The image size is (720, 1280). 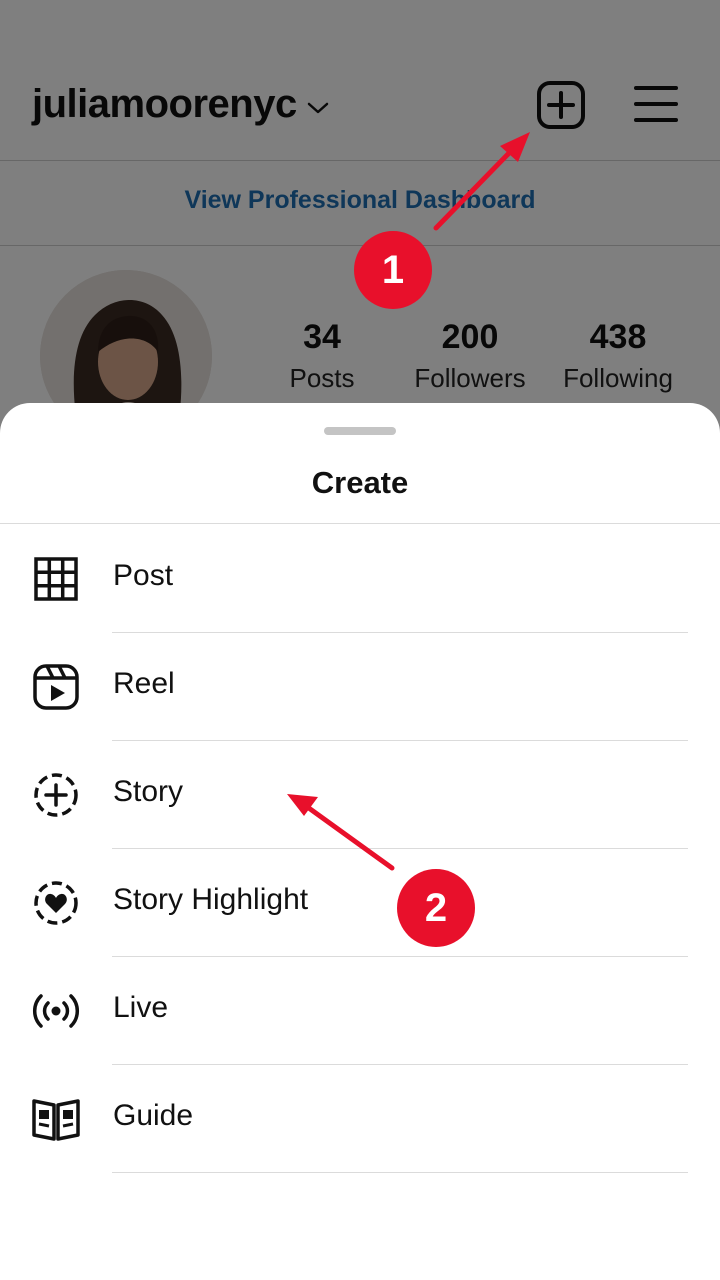 What do you see at coordinates (400, 1172) in the screenshot?
I see `row-divider` at bounding box center [400, 1172].